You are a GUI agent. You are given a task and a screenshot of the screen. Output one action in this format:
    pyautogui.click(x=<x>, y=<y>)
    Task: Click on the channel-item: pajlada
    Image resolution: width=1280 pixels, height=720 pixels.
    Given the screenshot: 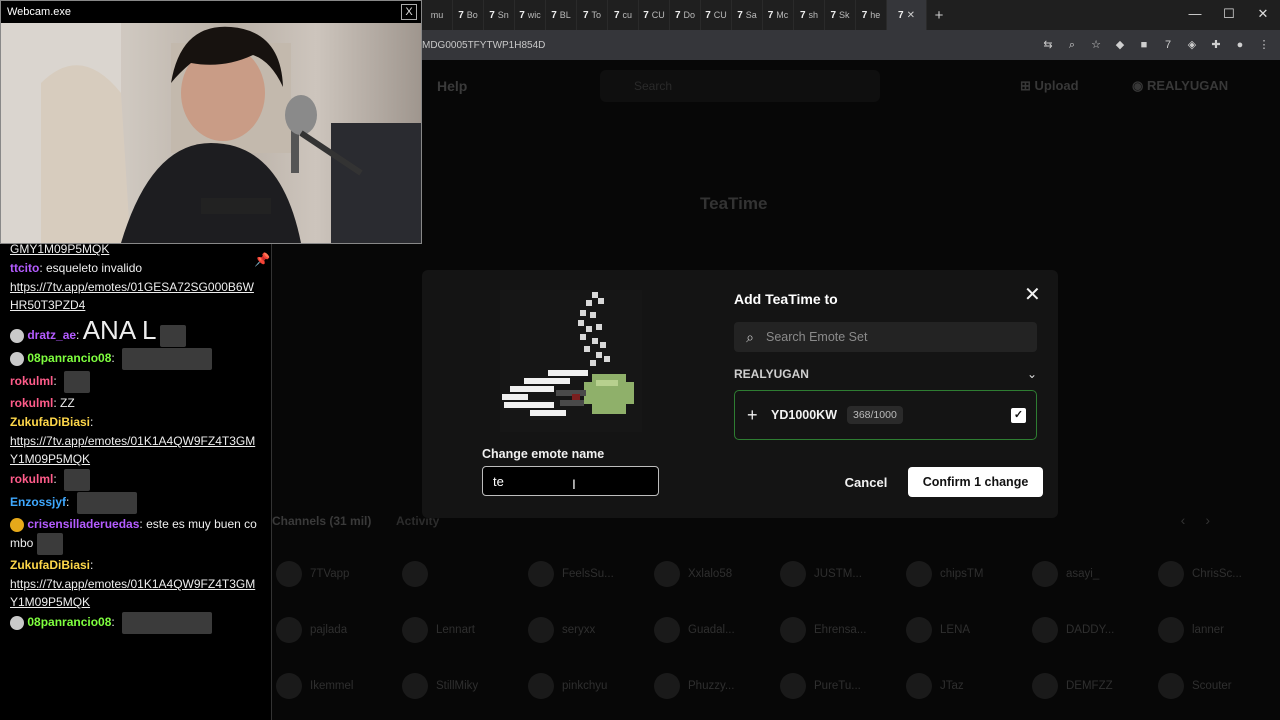 What is the action you would take?
    pyautogui.click(x=335, y=630)
    